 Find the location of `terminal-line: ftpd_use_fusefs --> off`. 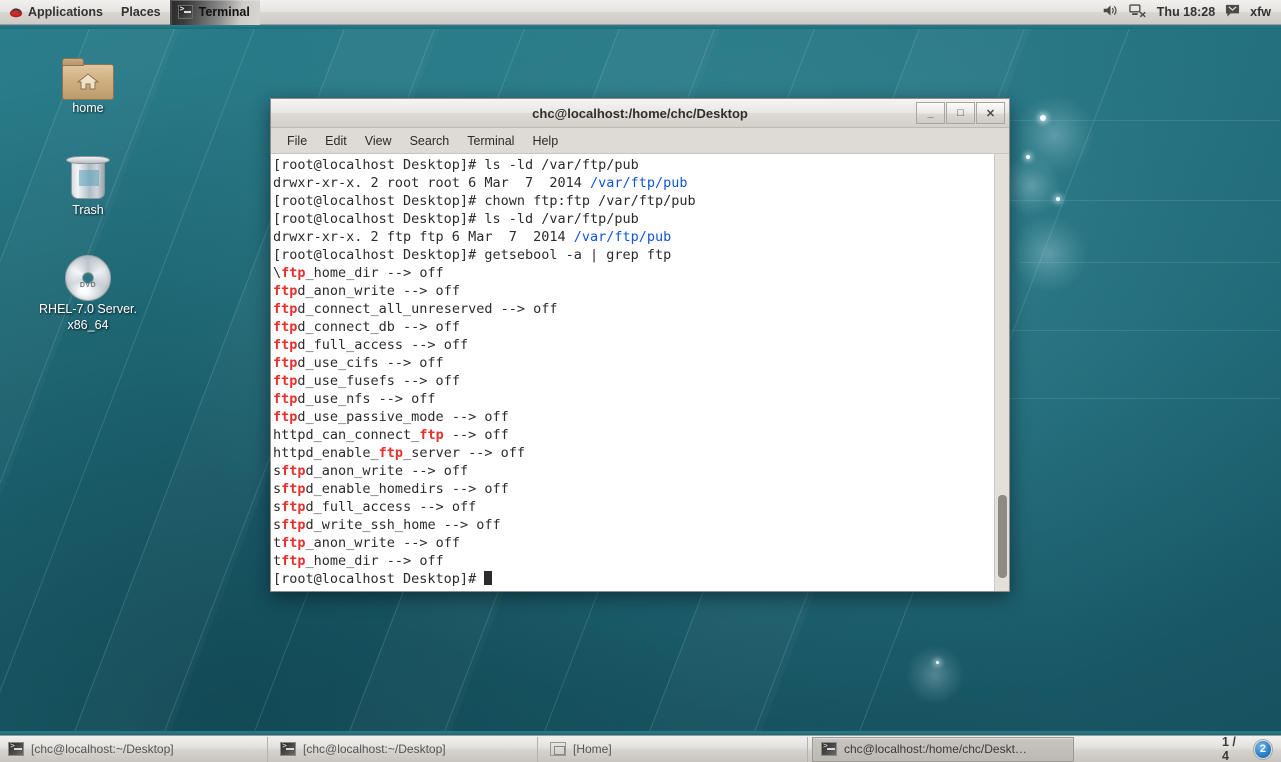

terminal-line: ftpd_use_fusefs --> off is located at coordinates (633, 381).